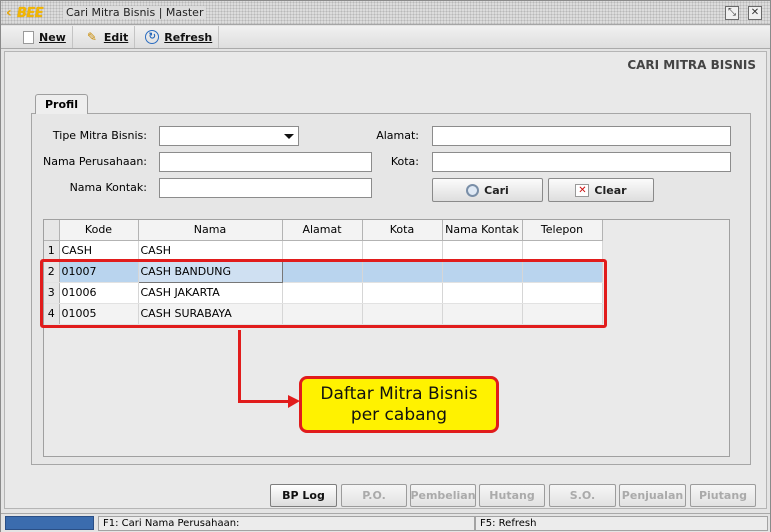 The width and height of the screenshot is (771, 532). I want to click on column-header-kode: Kode, so click(99, 230).